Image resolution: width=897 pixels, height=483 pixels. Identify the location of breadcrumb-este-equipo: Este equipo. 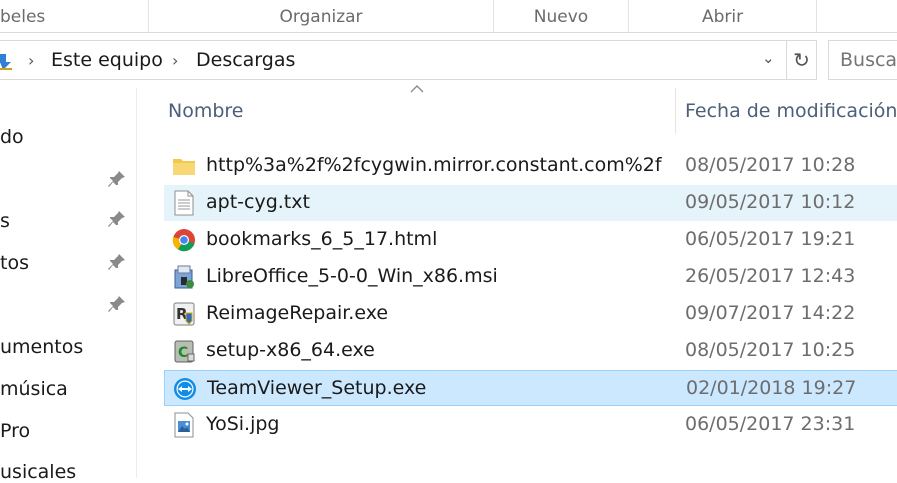
(107, 60).